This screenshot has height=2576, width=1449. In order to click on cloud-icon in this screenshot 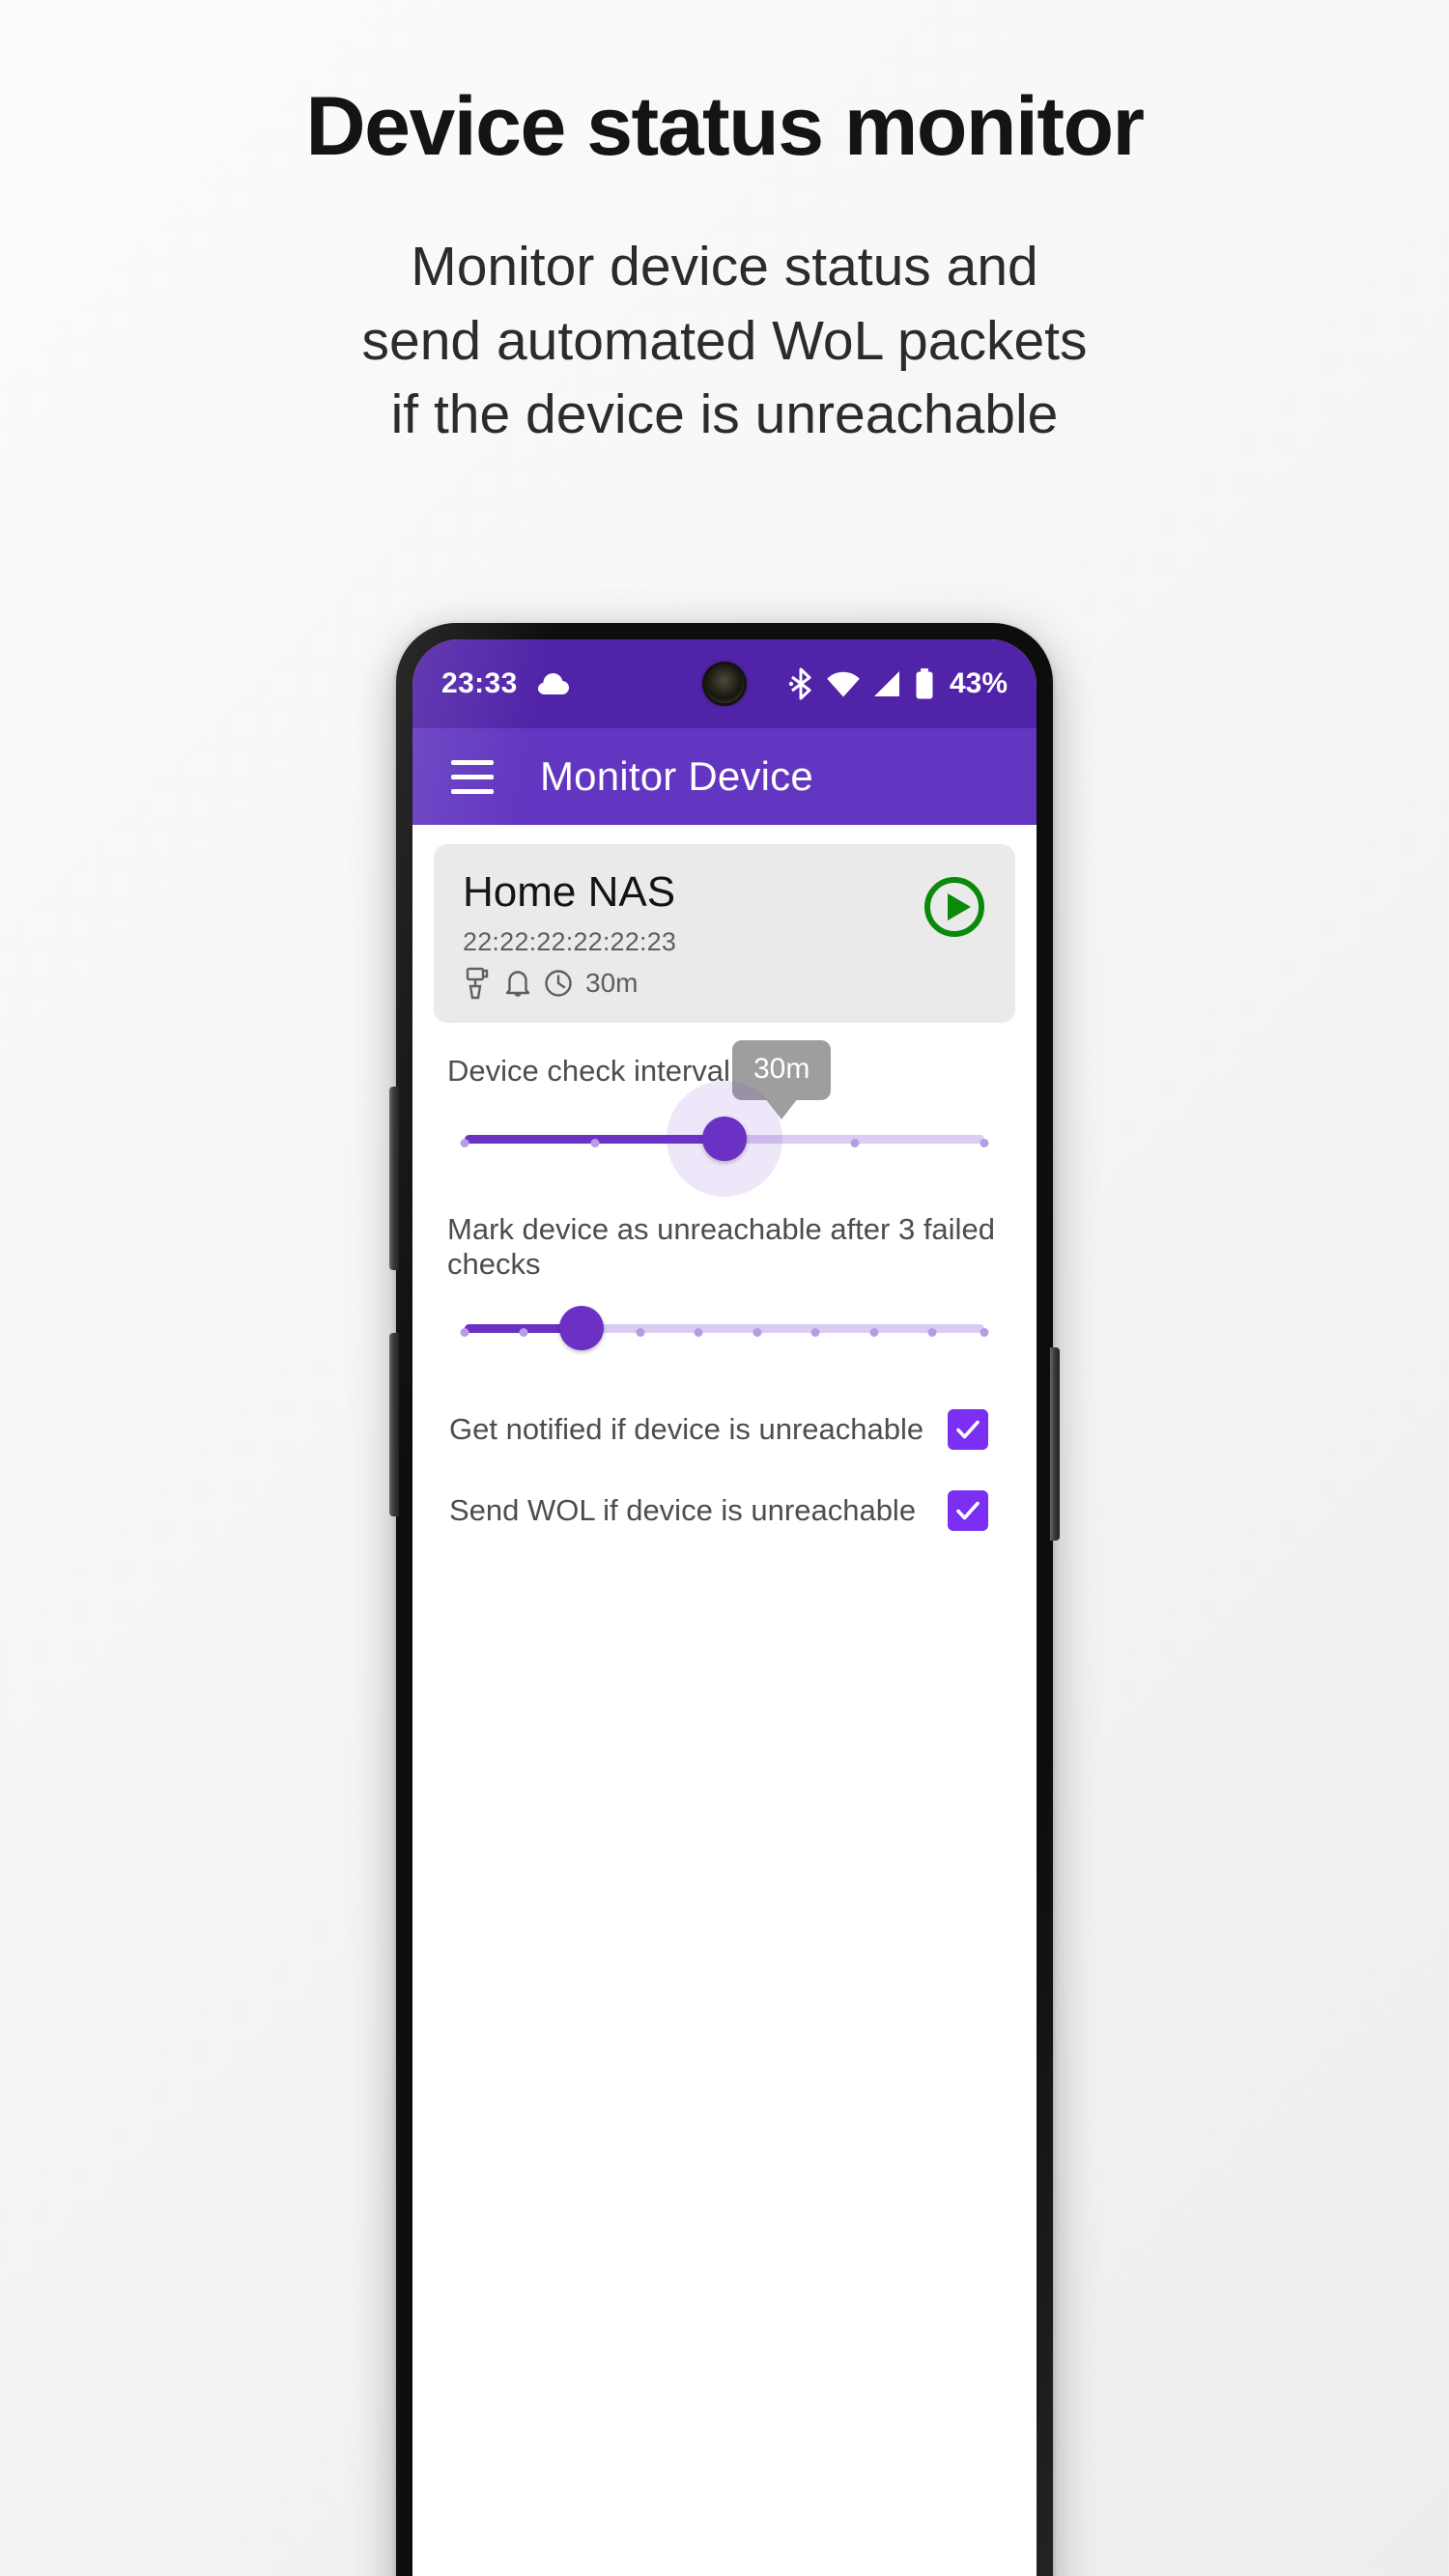, I will do `click(553, 683)`.